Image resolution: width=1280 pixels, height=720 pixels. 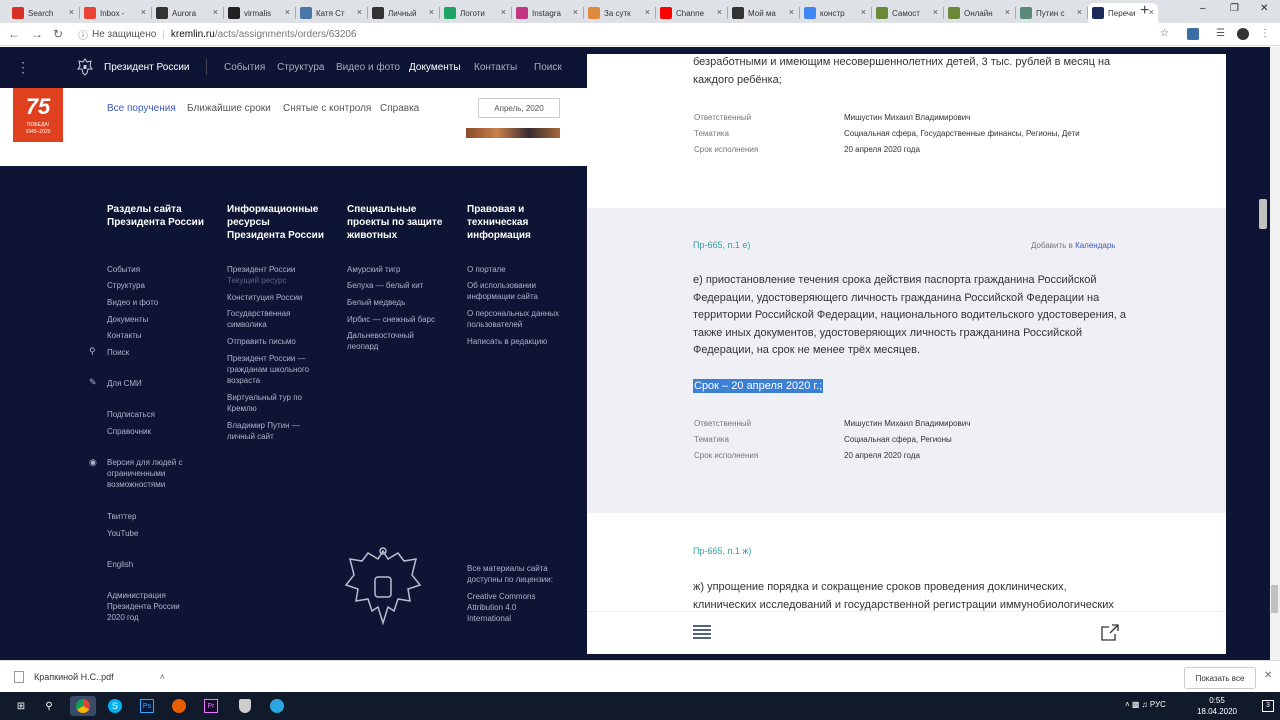 I want to click on search-icon: ⚲, so click(x=49, y=706).